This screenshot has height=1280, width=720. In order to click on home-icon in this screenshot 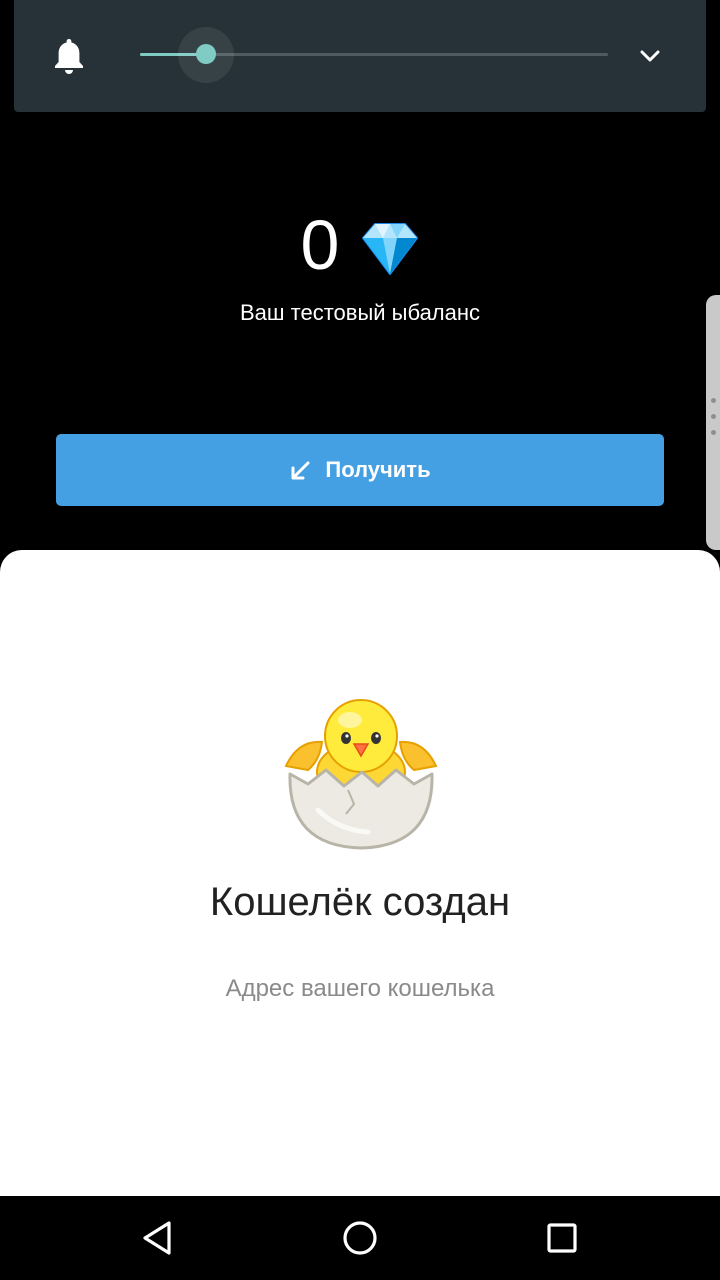, I will do `click(360, 1238)`.